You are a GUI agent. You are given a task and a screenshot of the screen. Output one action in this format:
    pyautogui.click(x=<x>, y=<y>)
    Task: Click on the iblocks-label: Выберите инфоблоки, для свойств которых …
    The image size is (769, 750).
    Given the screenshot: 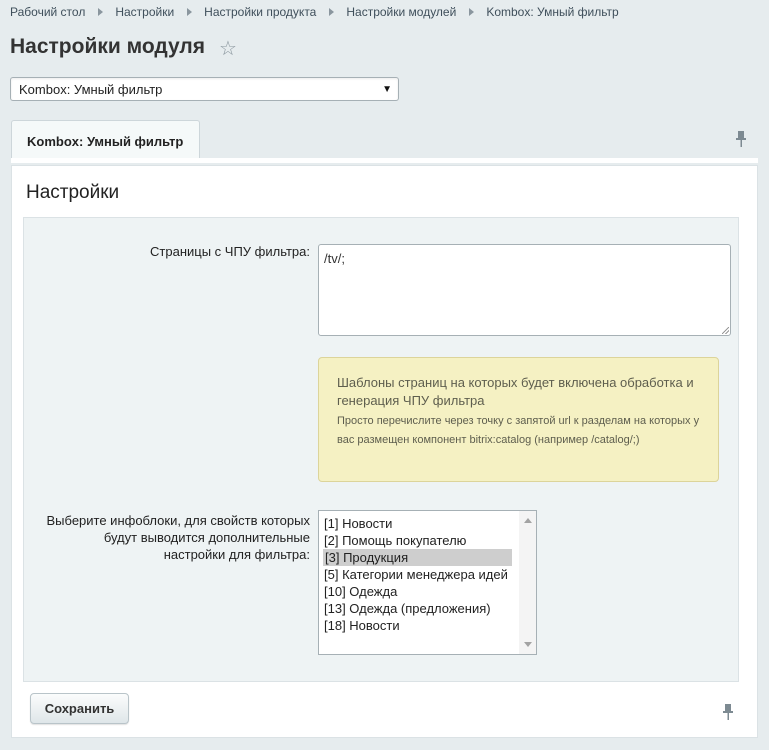 What is the action you would take?
    pyautogui.click(x=178, y=537)
    